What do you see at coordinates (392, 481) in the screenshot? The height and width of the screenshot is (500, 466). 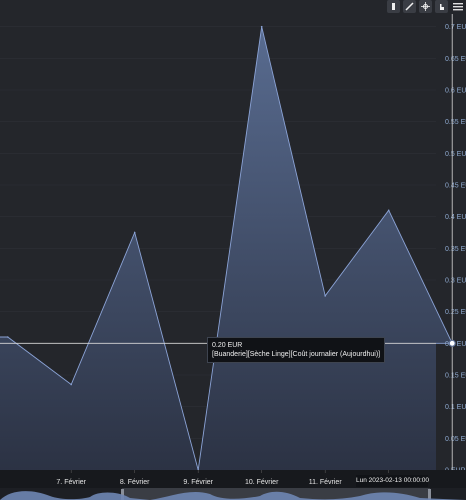 I see `crosshair-date-label: Lun 2023-02-13 00:00:00` at bounding box center [392, 481].